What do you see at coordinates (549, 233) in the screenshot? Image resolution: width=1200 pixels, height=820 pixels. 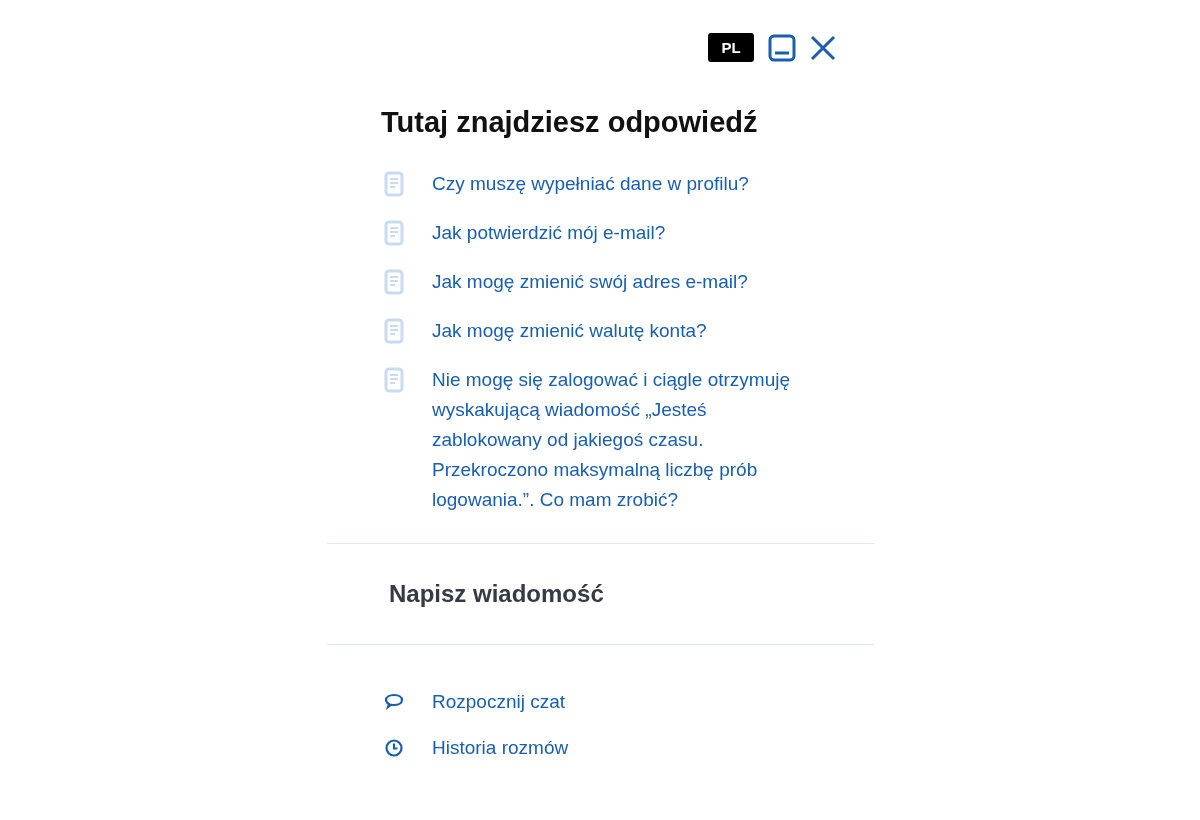 I see `article-link: Jak potwierdzić mój e-mail?` at bounding box center [549, 233].